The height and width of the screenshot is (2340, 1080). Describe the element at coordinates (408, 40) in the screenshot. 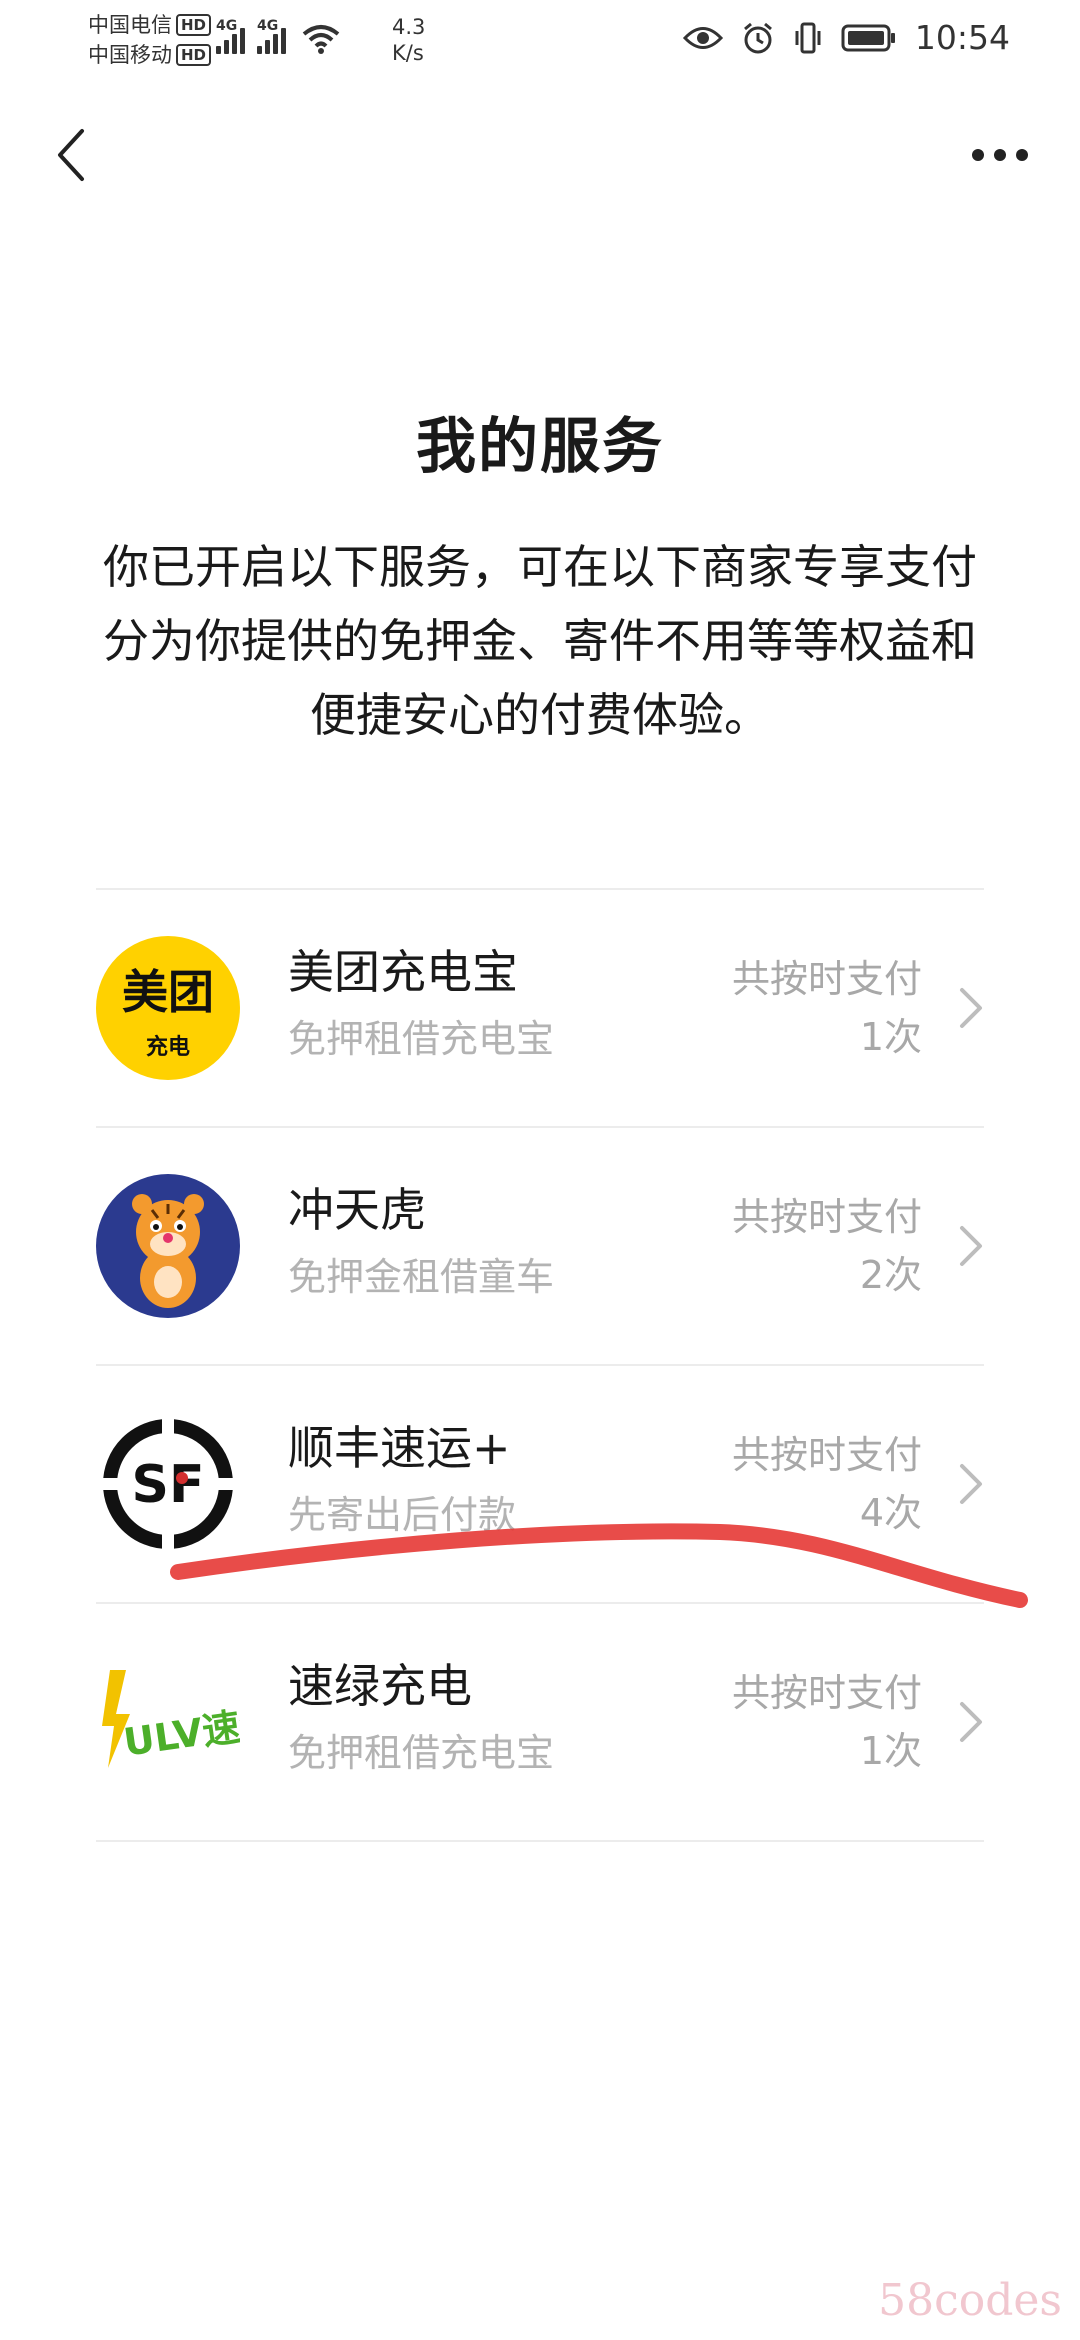

I see `network-speed: 4.3 K/s` at that location.